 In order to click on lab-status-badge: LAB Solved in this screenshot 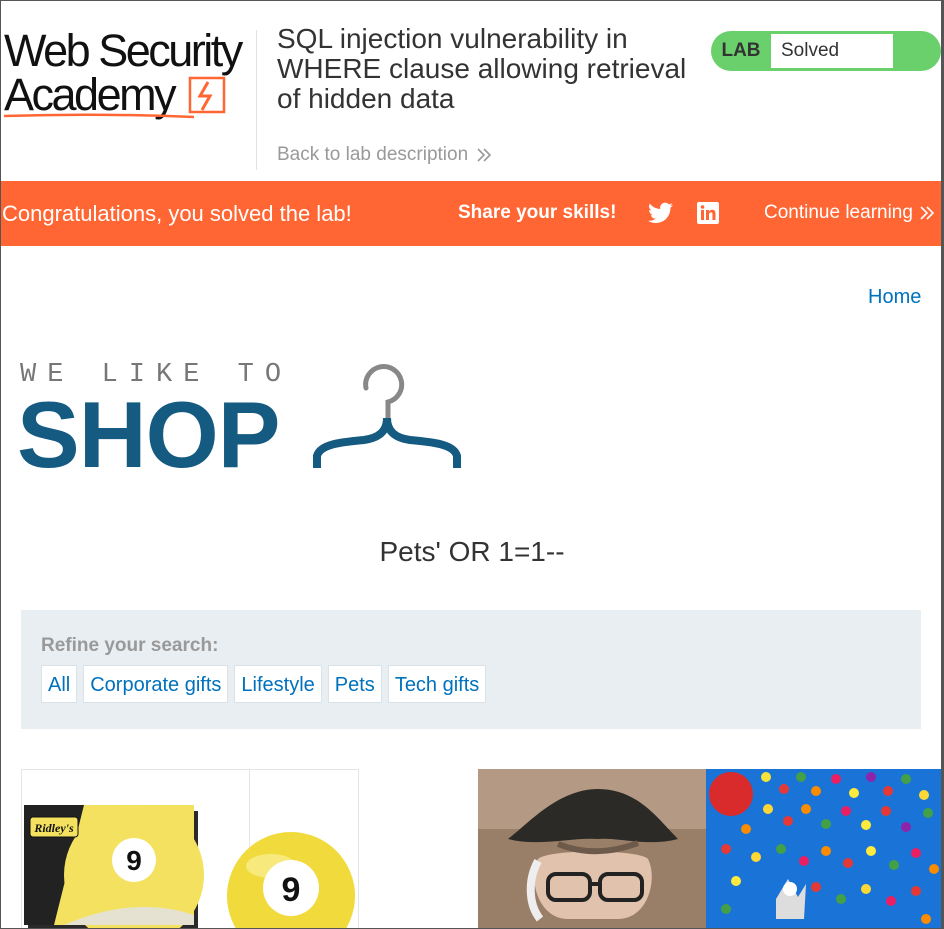, I will do `click(826, 51)`.